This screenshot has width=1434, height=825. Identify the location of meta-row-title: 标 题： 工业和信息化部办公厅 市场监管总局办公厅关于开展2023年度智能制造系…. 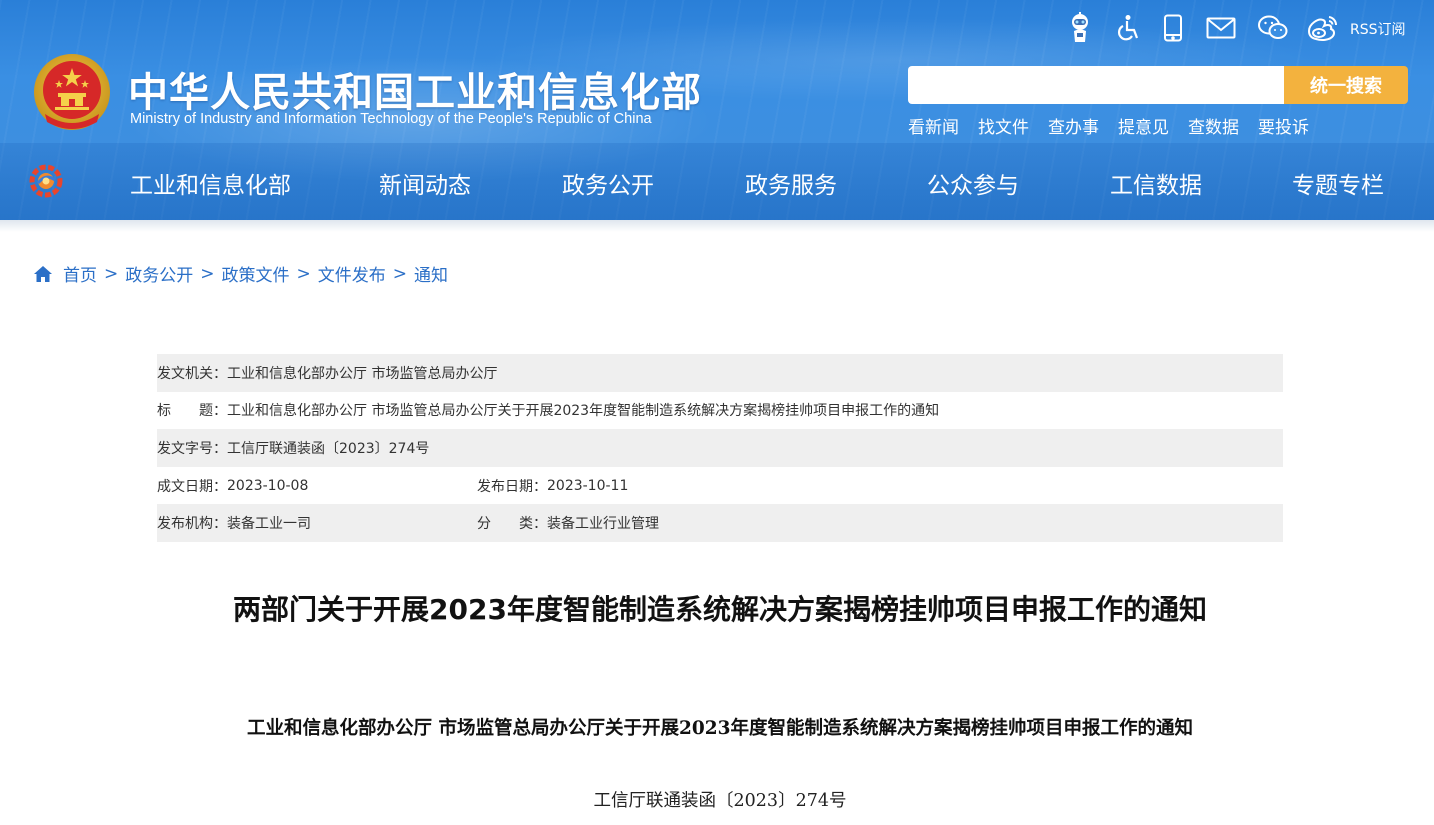
(720, 411).